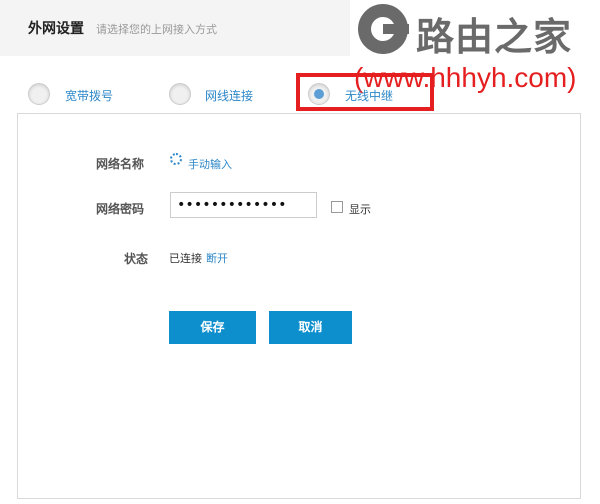 The height and width of the screenshot is (504, 600). What do you see at coordinates (360, 209) in the screenshot?
I see `show-password-label: 显示` at bounding box center [360, 209].